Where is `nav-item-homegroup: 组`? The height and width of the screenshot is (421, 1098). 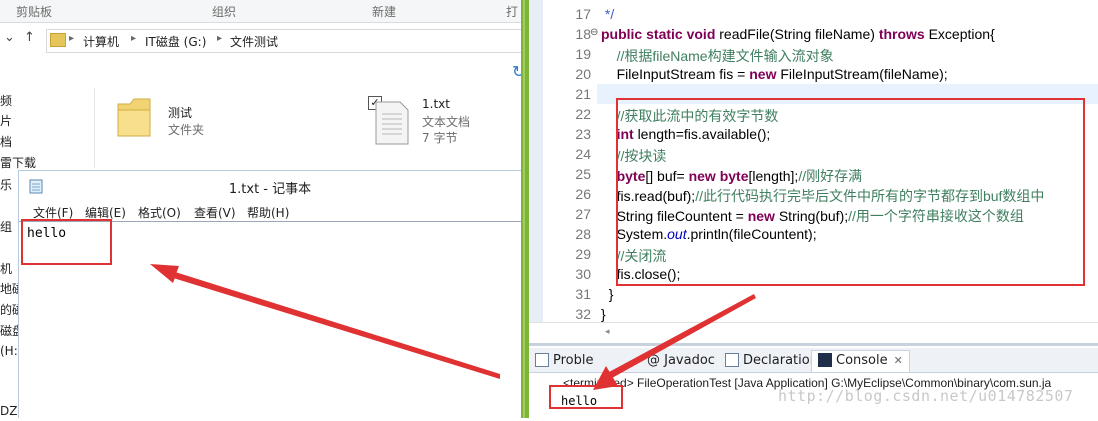
nav-item-homegroup: 组 is located at coordinates (6, 226).